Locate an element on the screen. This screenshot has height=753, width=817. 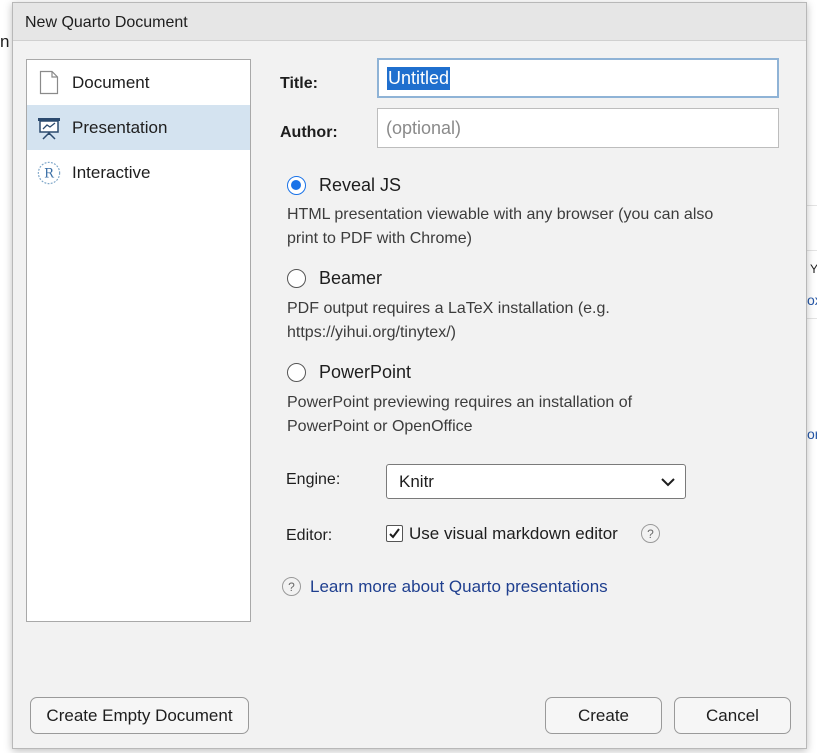
learn-more-help-icon: ? is located at coordinates (291, 586).